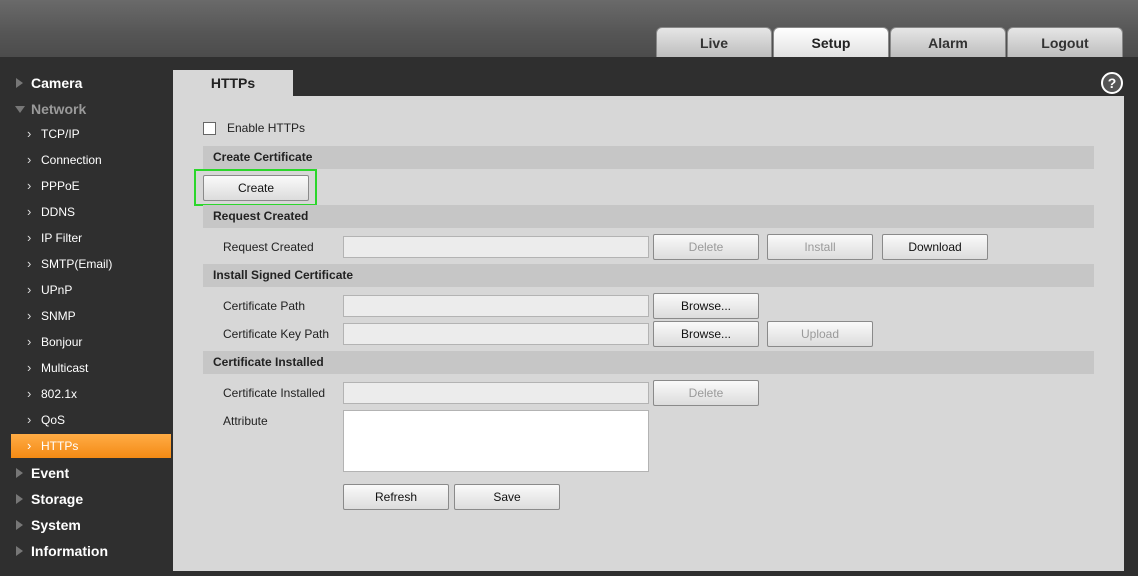 Image resolution: width=1138 pixels, height=576 pixels. I want to click on sidebar-item-label: TCP/IP, so click(60, 134).